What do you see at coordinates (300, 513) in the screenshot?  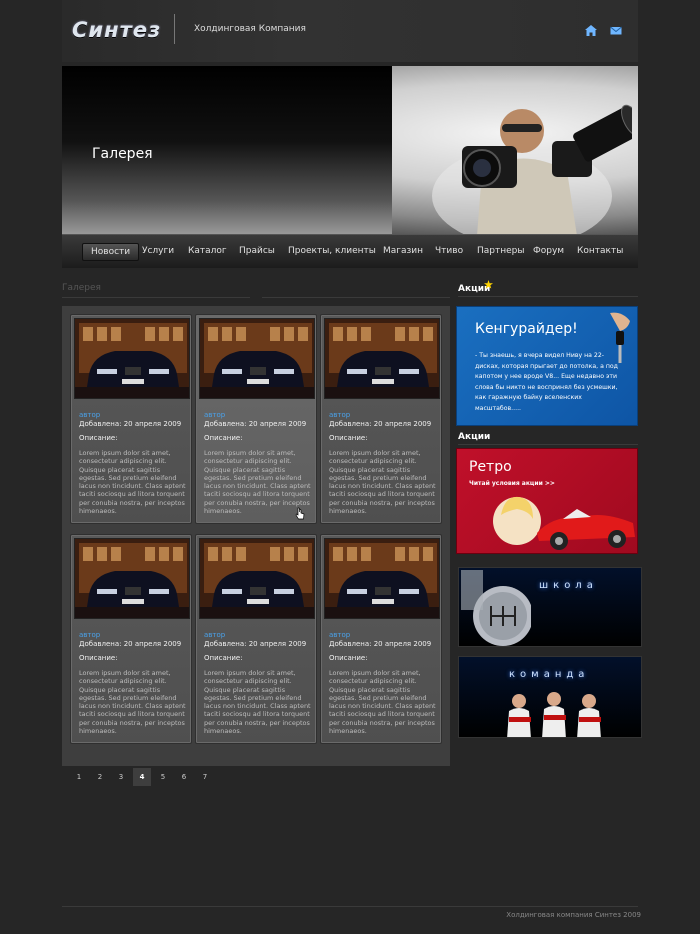 I see `mouse-cursor-icon` at bounding box center [300, 513].